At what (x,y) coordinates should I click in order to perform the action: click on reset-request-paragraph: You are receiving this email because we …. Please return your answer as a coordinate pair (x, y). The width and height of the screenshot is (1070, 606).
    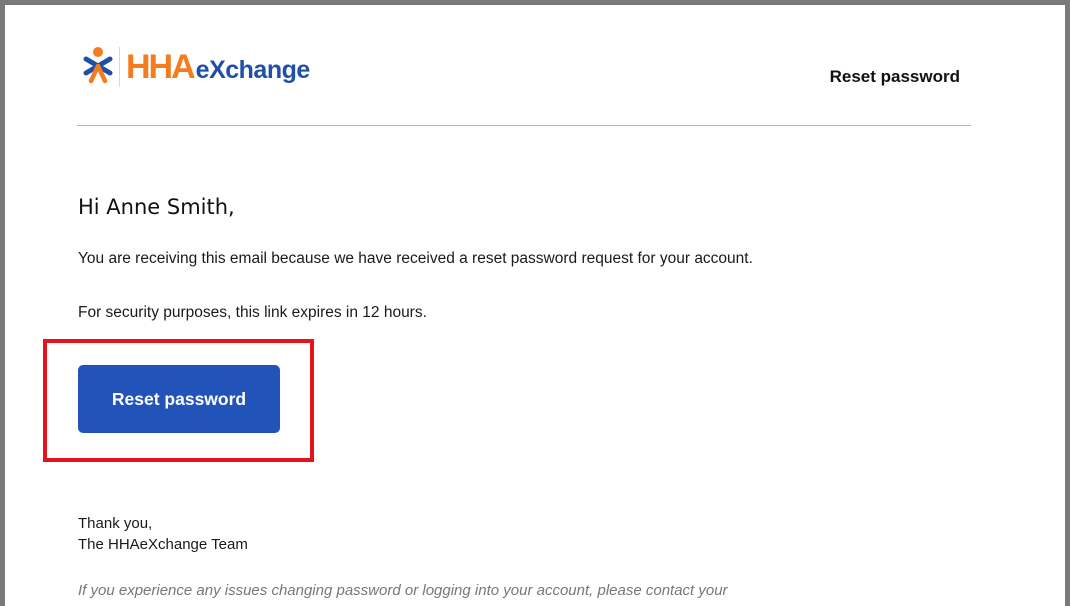
    Looking at the image, I should click on (415, 258).